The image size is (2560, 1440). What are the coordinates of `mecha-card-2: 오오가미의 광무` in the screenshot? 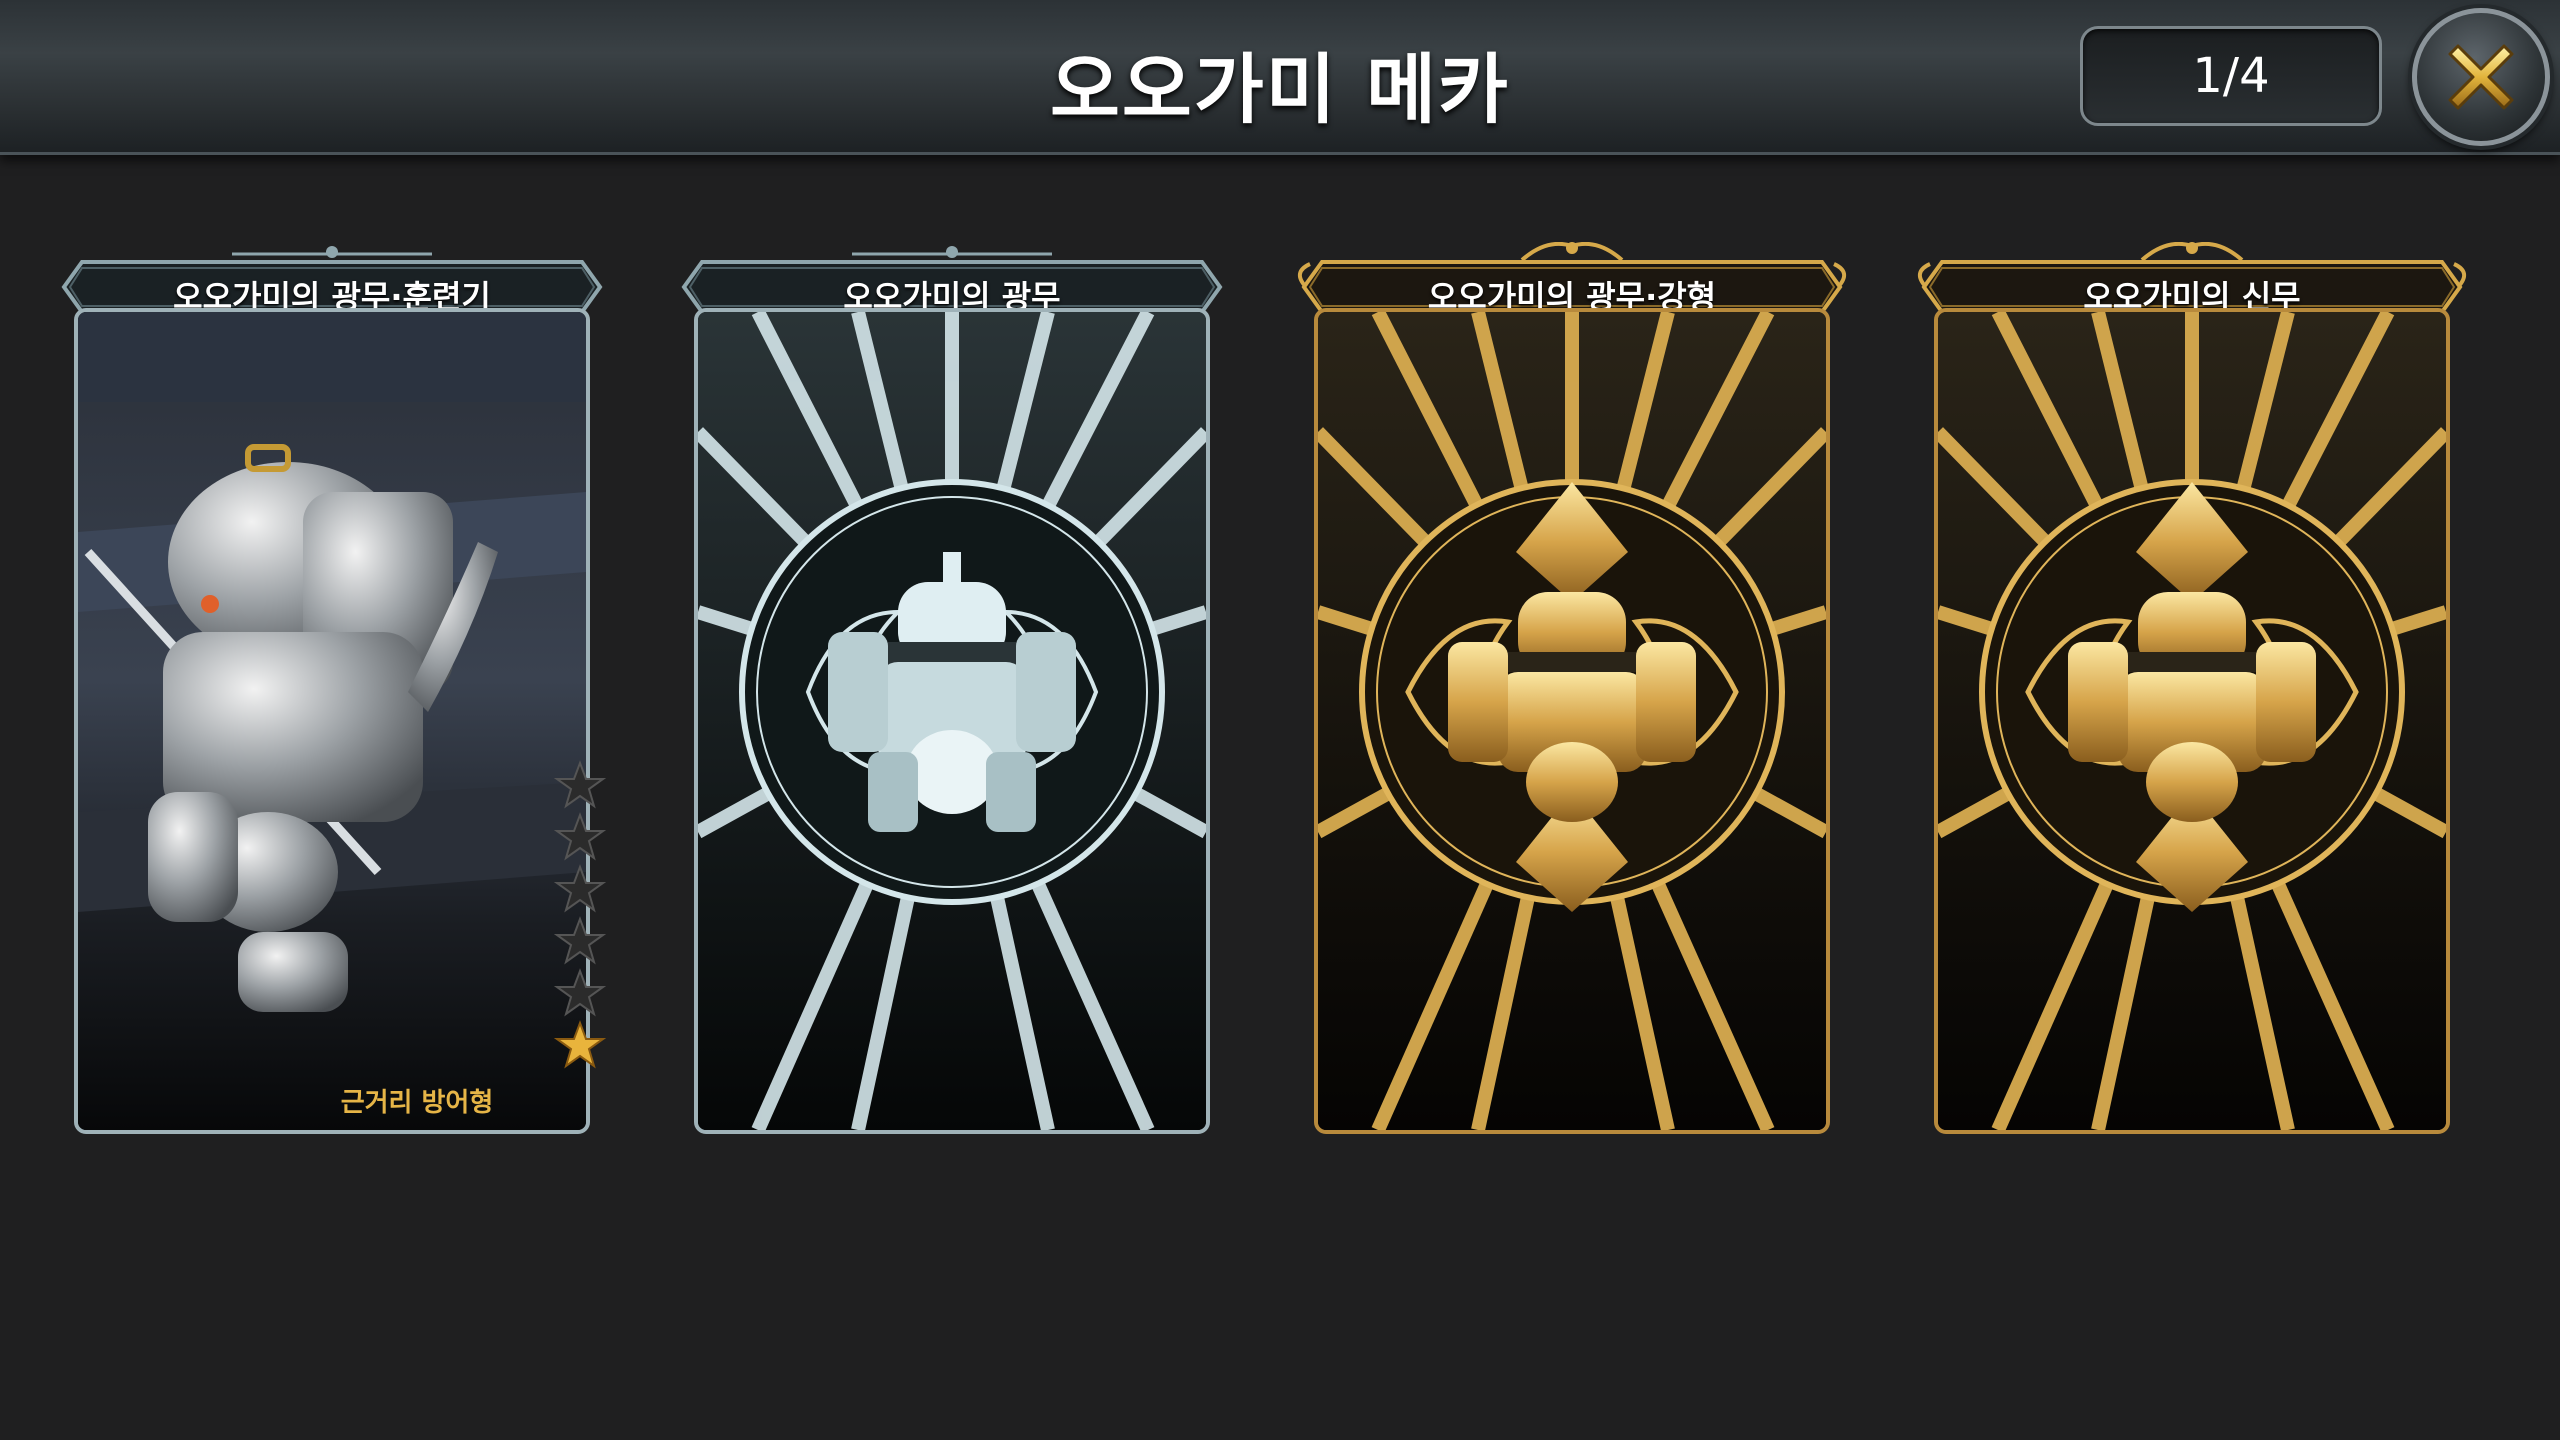 It's located at (952, 683).